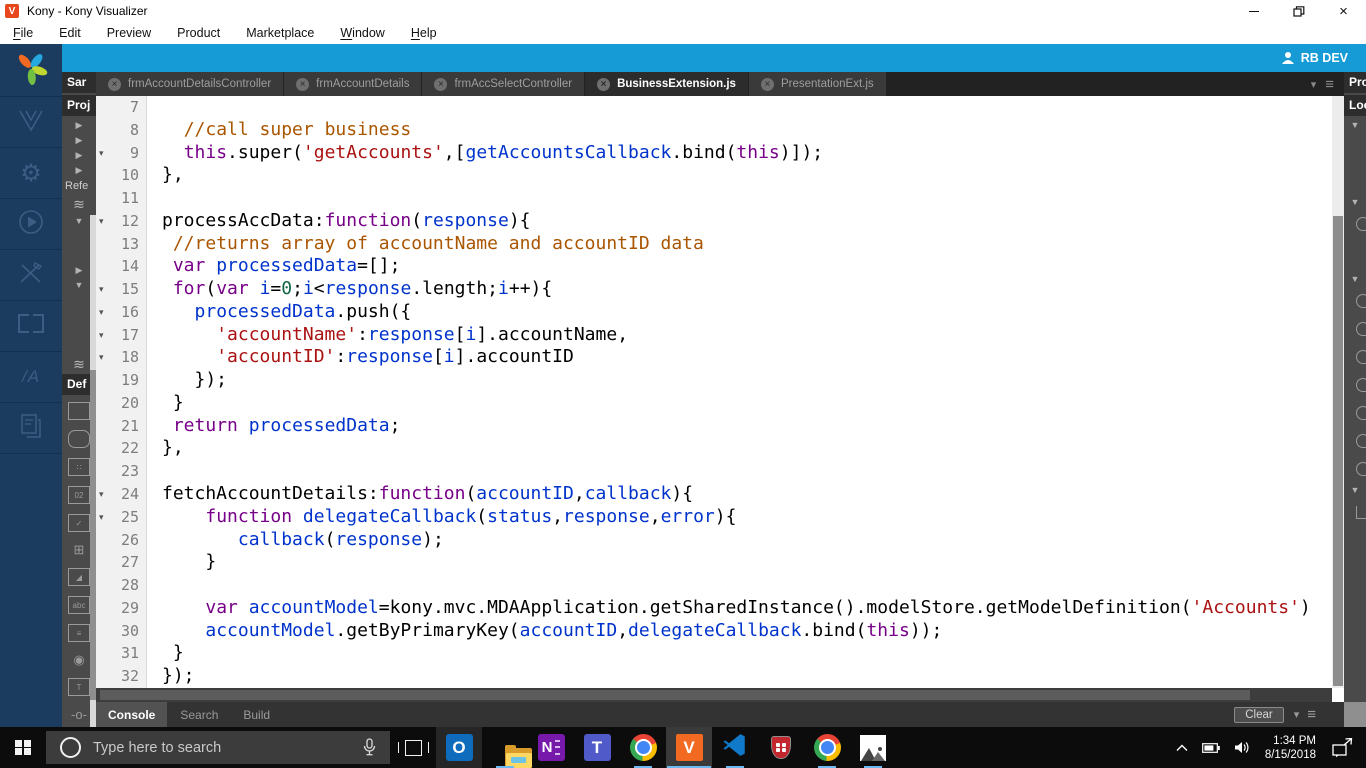  I want to click on taskbar-app-file-explorer, so click(507, 747).